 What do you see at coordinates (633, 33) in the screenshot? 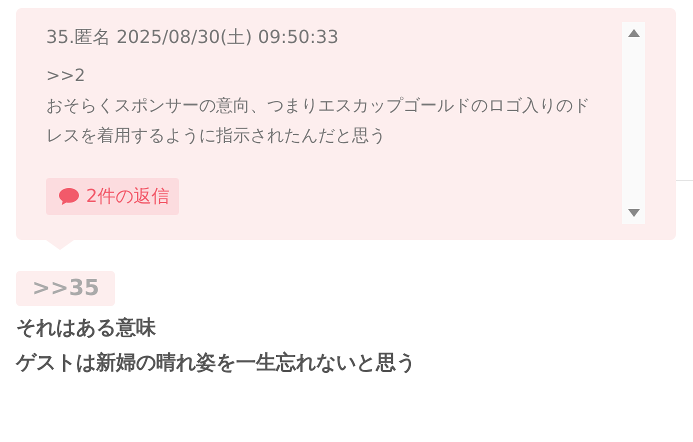
I see `scroll-up-icon` at bounding box center [633, 33].